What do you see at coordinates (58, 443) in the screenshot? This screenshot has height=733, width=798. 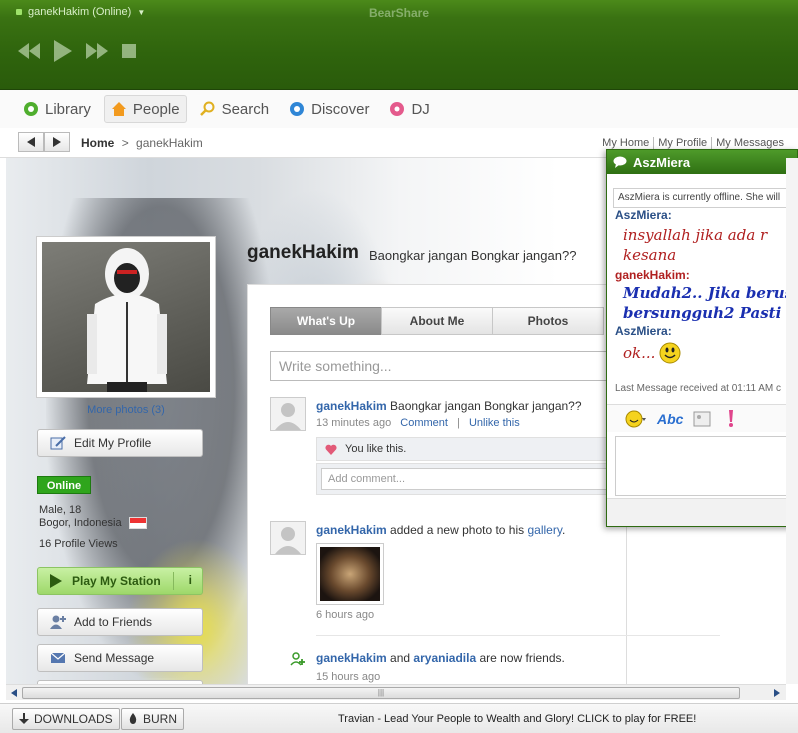 I see `pencil-icon` at bounding box center [58, 443].